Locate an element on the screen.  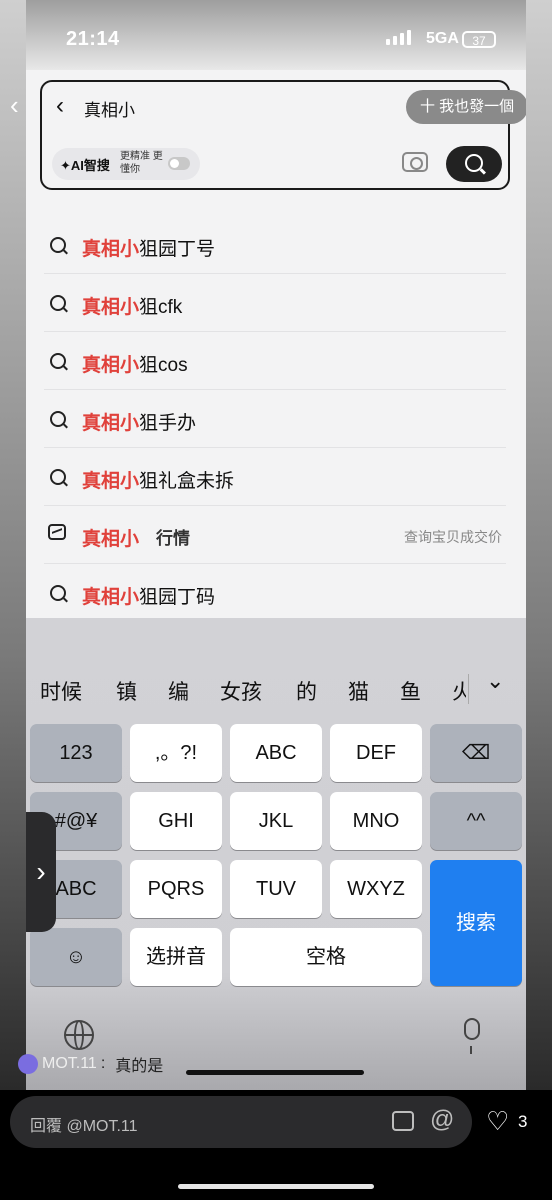
comment-text: 真的是 is located at coordinates (139, 1066).